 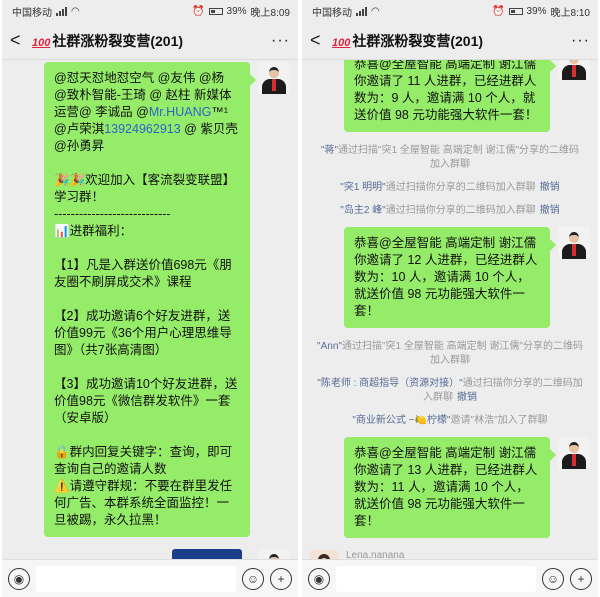 What do you see at coordinates (329, 346) in the screenshot?
I see `notice-user: "Ann"` at bounding box center [329, 346].